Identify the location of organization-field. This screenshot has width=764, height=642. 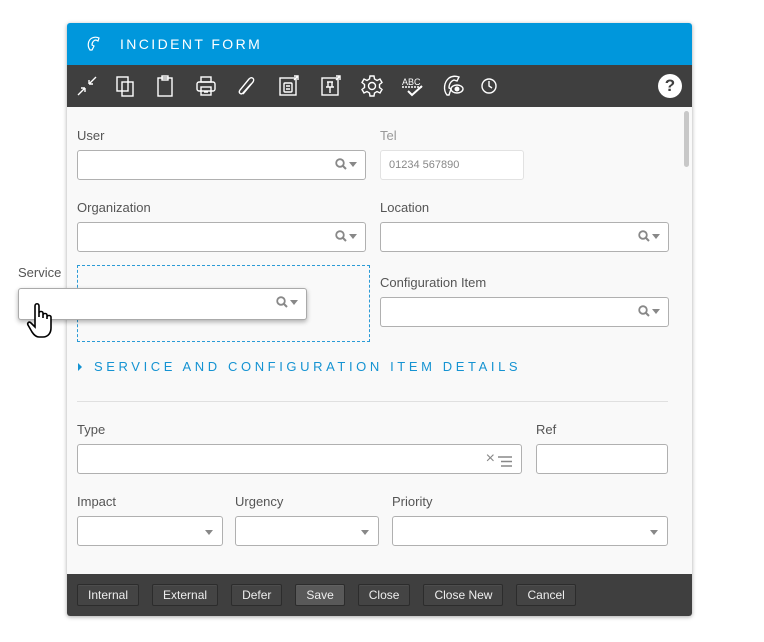
(221, 237).